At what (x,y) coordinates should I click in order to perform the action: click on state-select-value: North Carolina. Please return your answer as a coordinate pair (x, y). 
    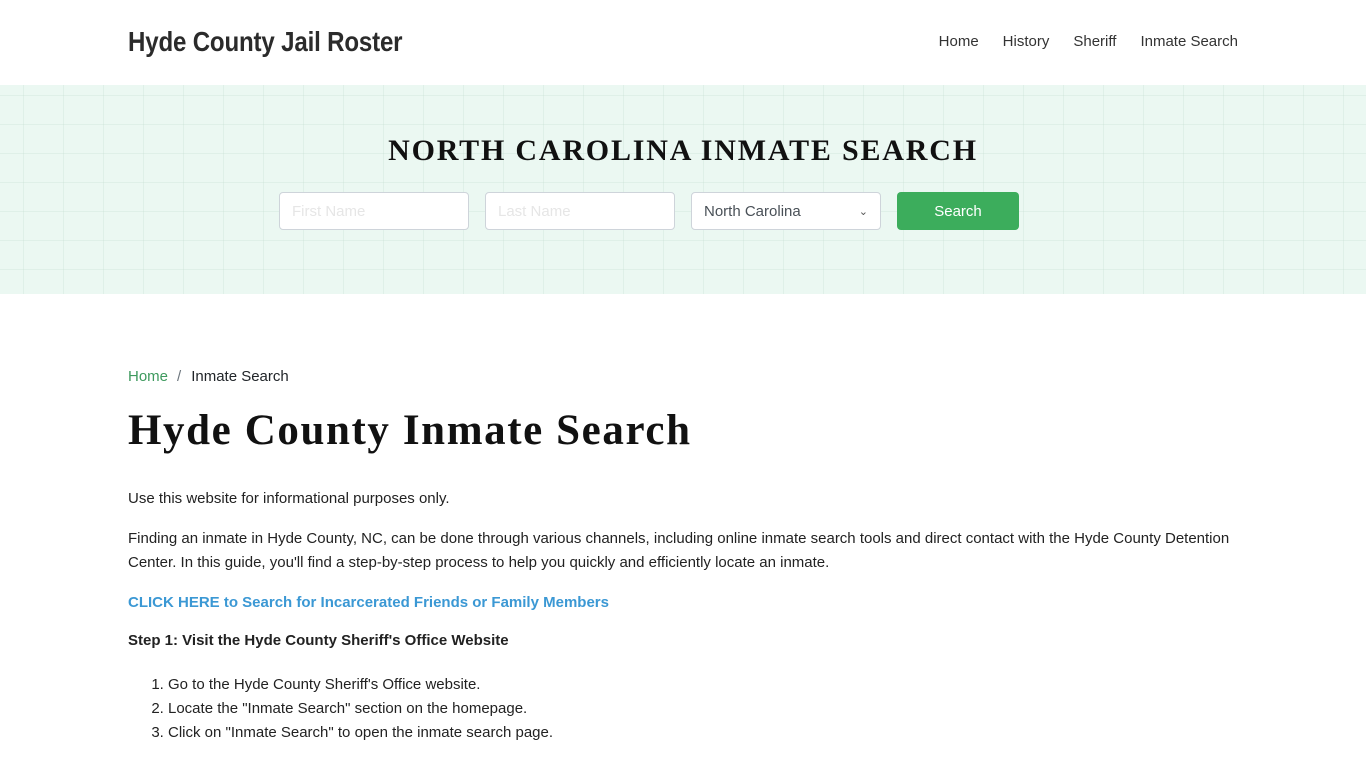
    Looking at the image, I should click on (752, 211).